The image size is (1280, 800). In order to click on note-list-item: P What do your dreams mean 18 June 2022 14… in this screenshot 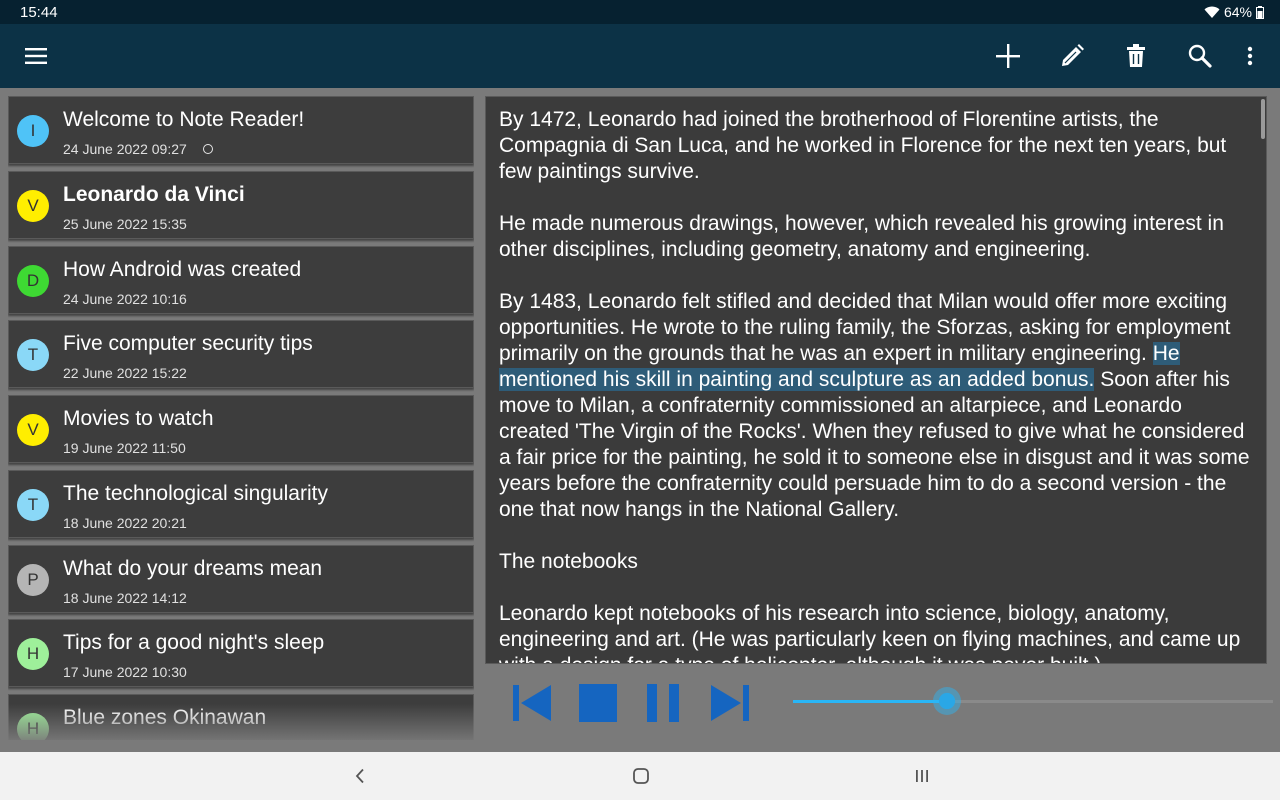, I will do `click(241, 578)`.